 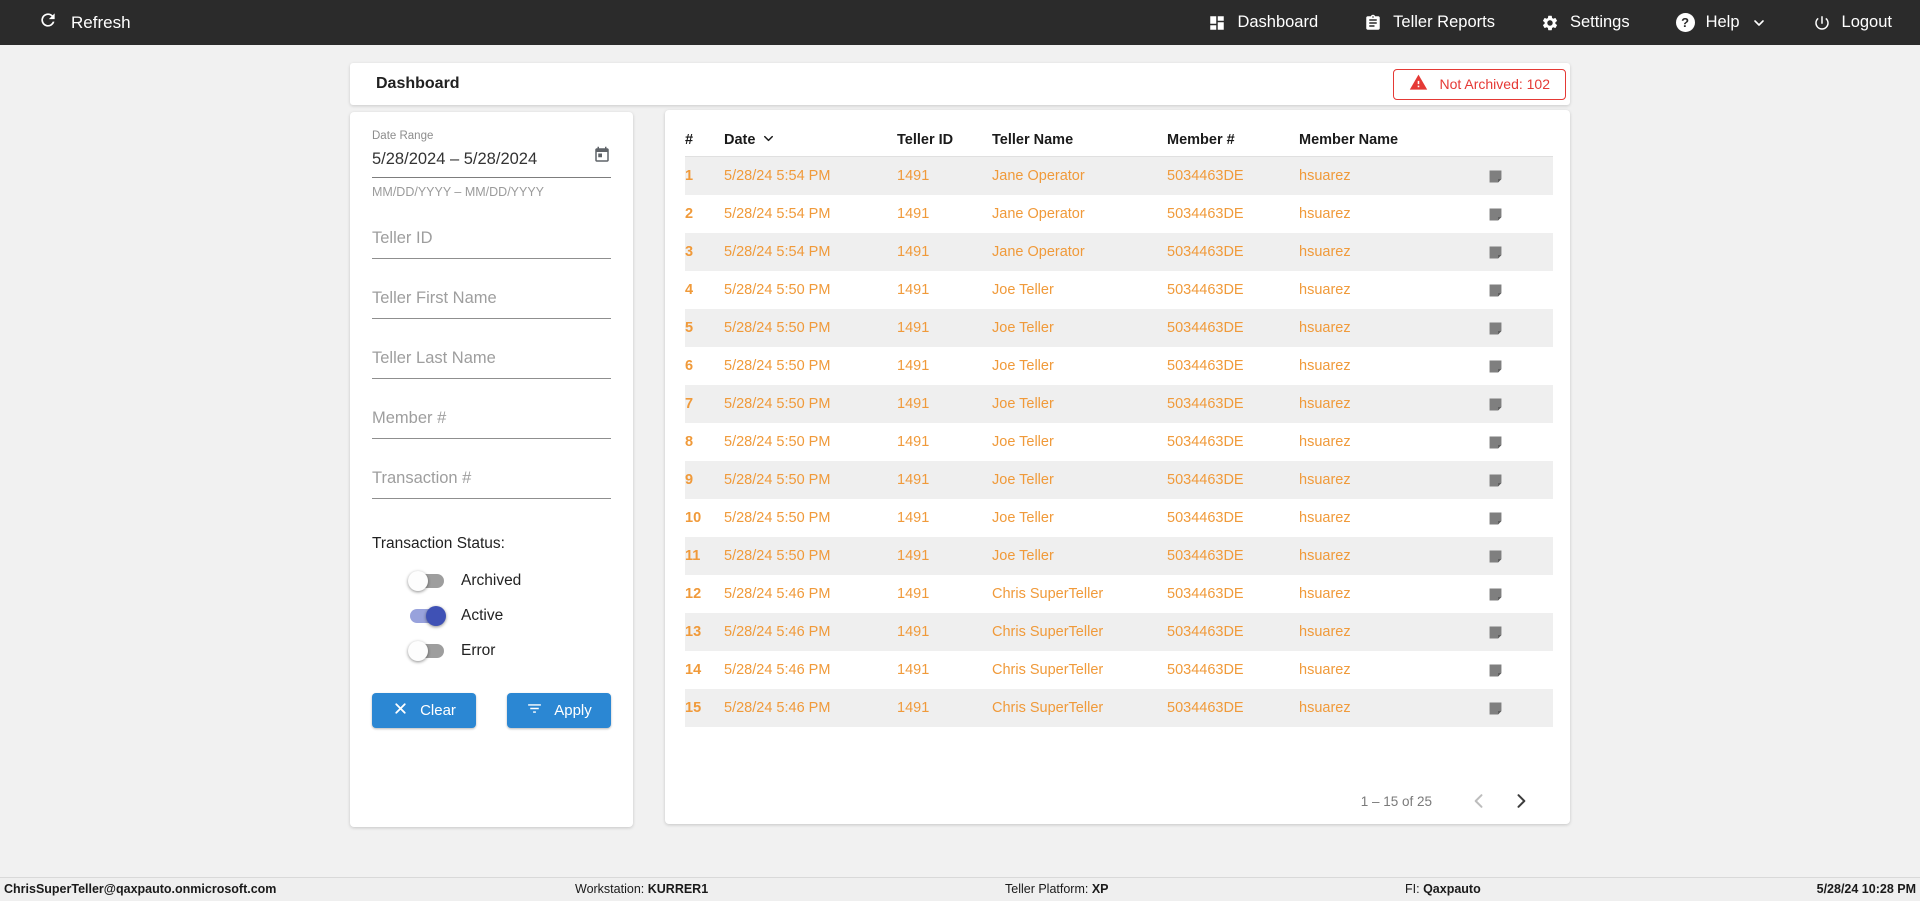 I want to click on nav-label: Teller Reports, so click(x=1444, y=22).